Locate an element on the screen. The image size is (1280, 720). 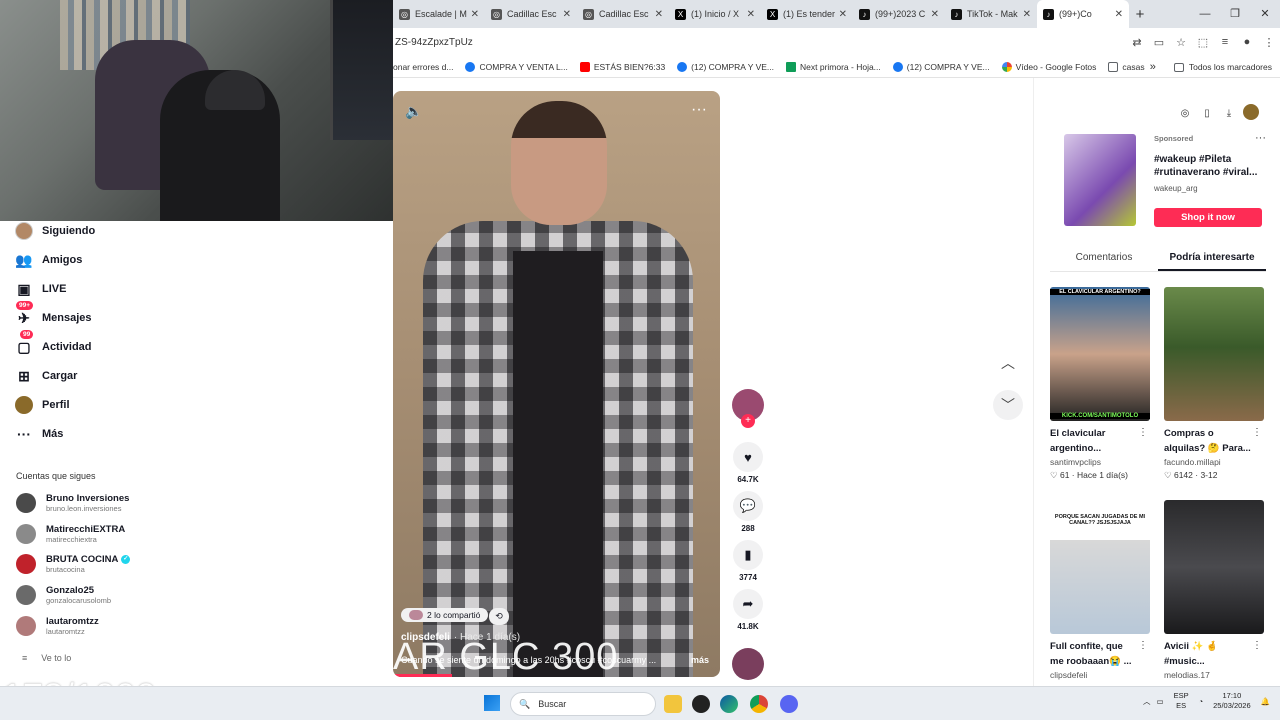
follow-plus-icon: + is located at coordinates (748, 421).